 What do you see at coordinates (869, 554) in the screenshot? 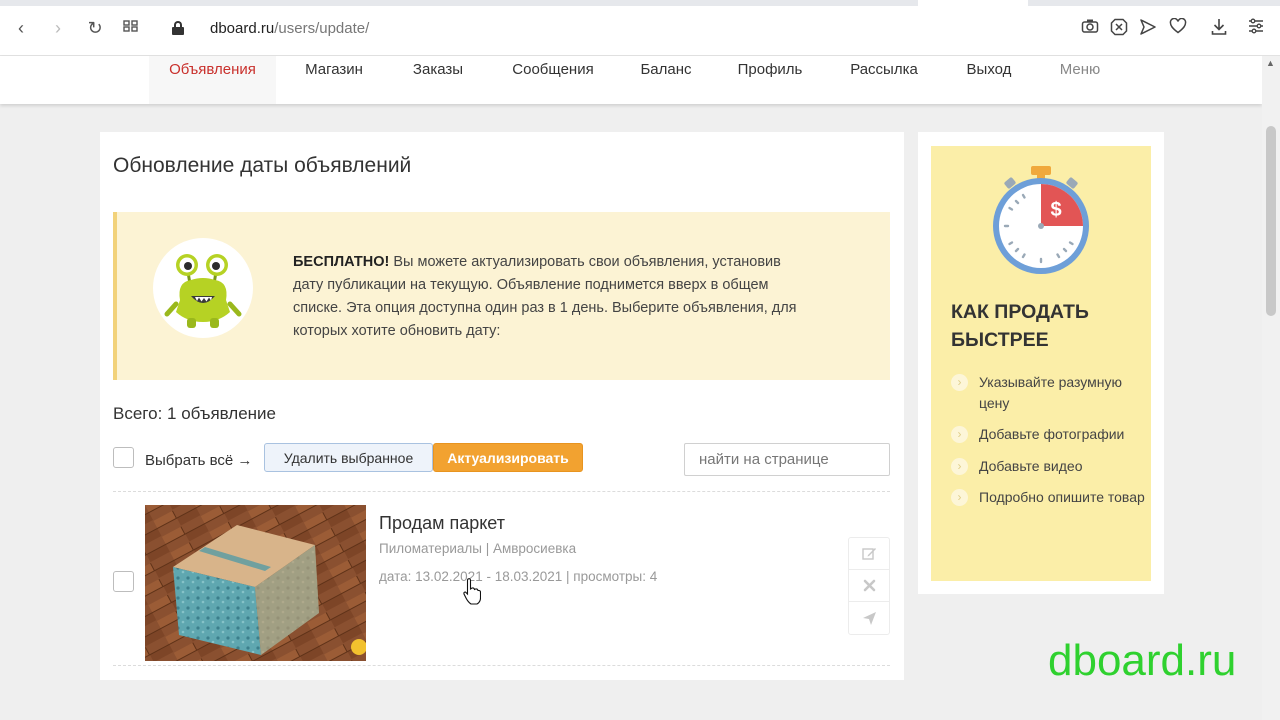
I see `edit-icon` at bounding box center [869, 554].